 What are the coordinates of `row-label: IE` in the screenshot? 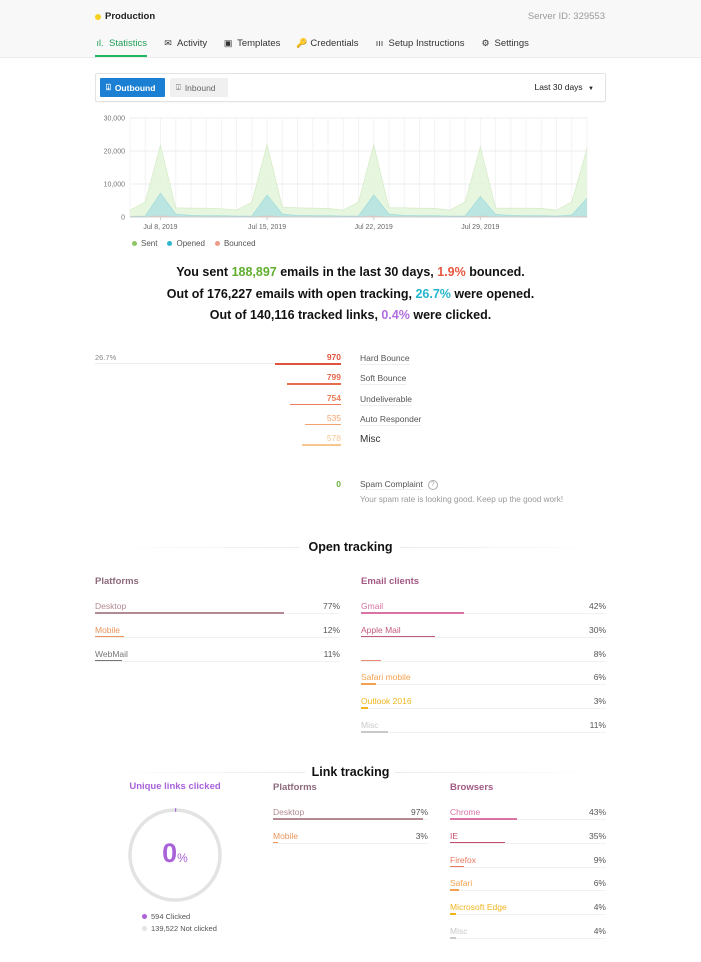 It's located at (454, 836).